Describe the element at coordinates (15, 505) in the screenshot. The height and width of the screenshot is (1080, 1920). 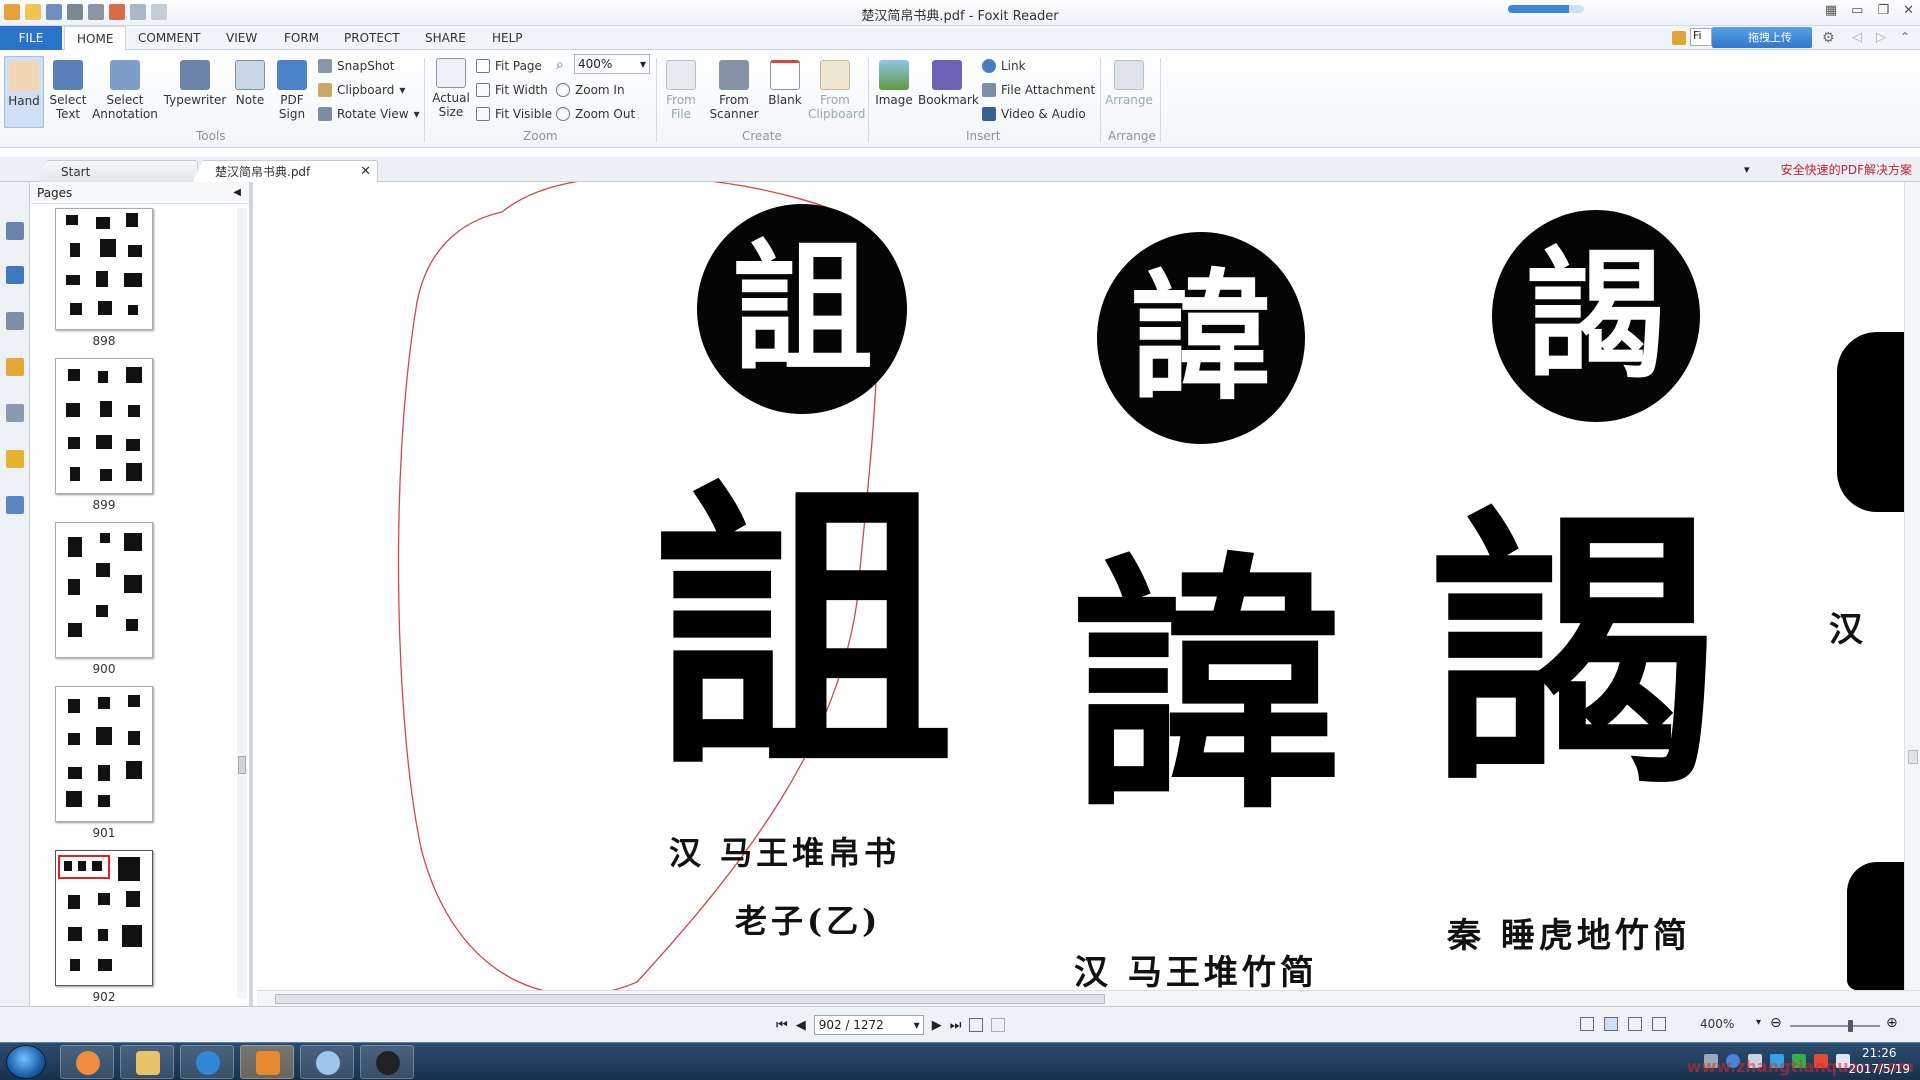
I see `signature-panel-icon` at that location.